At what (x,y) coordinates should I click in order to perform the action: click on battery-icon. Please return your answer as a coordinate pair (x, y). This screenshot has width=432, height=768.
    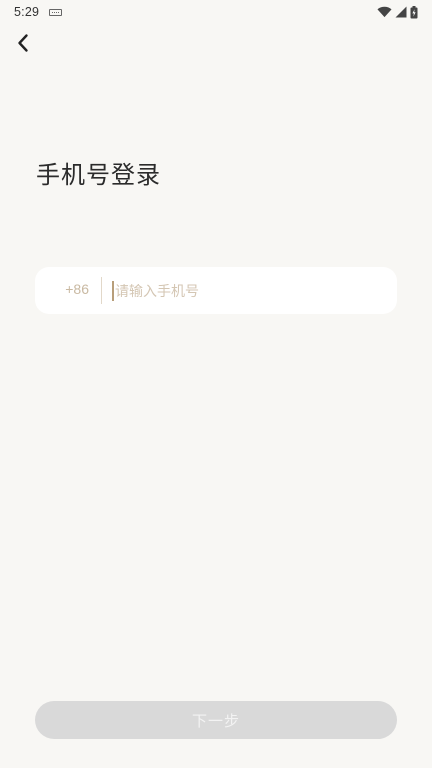
    Looking at the image, I should click on (414, 11).